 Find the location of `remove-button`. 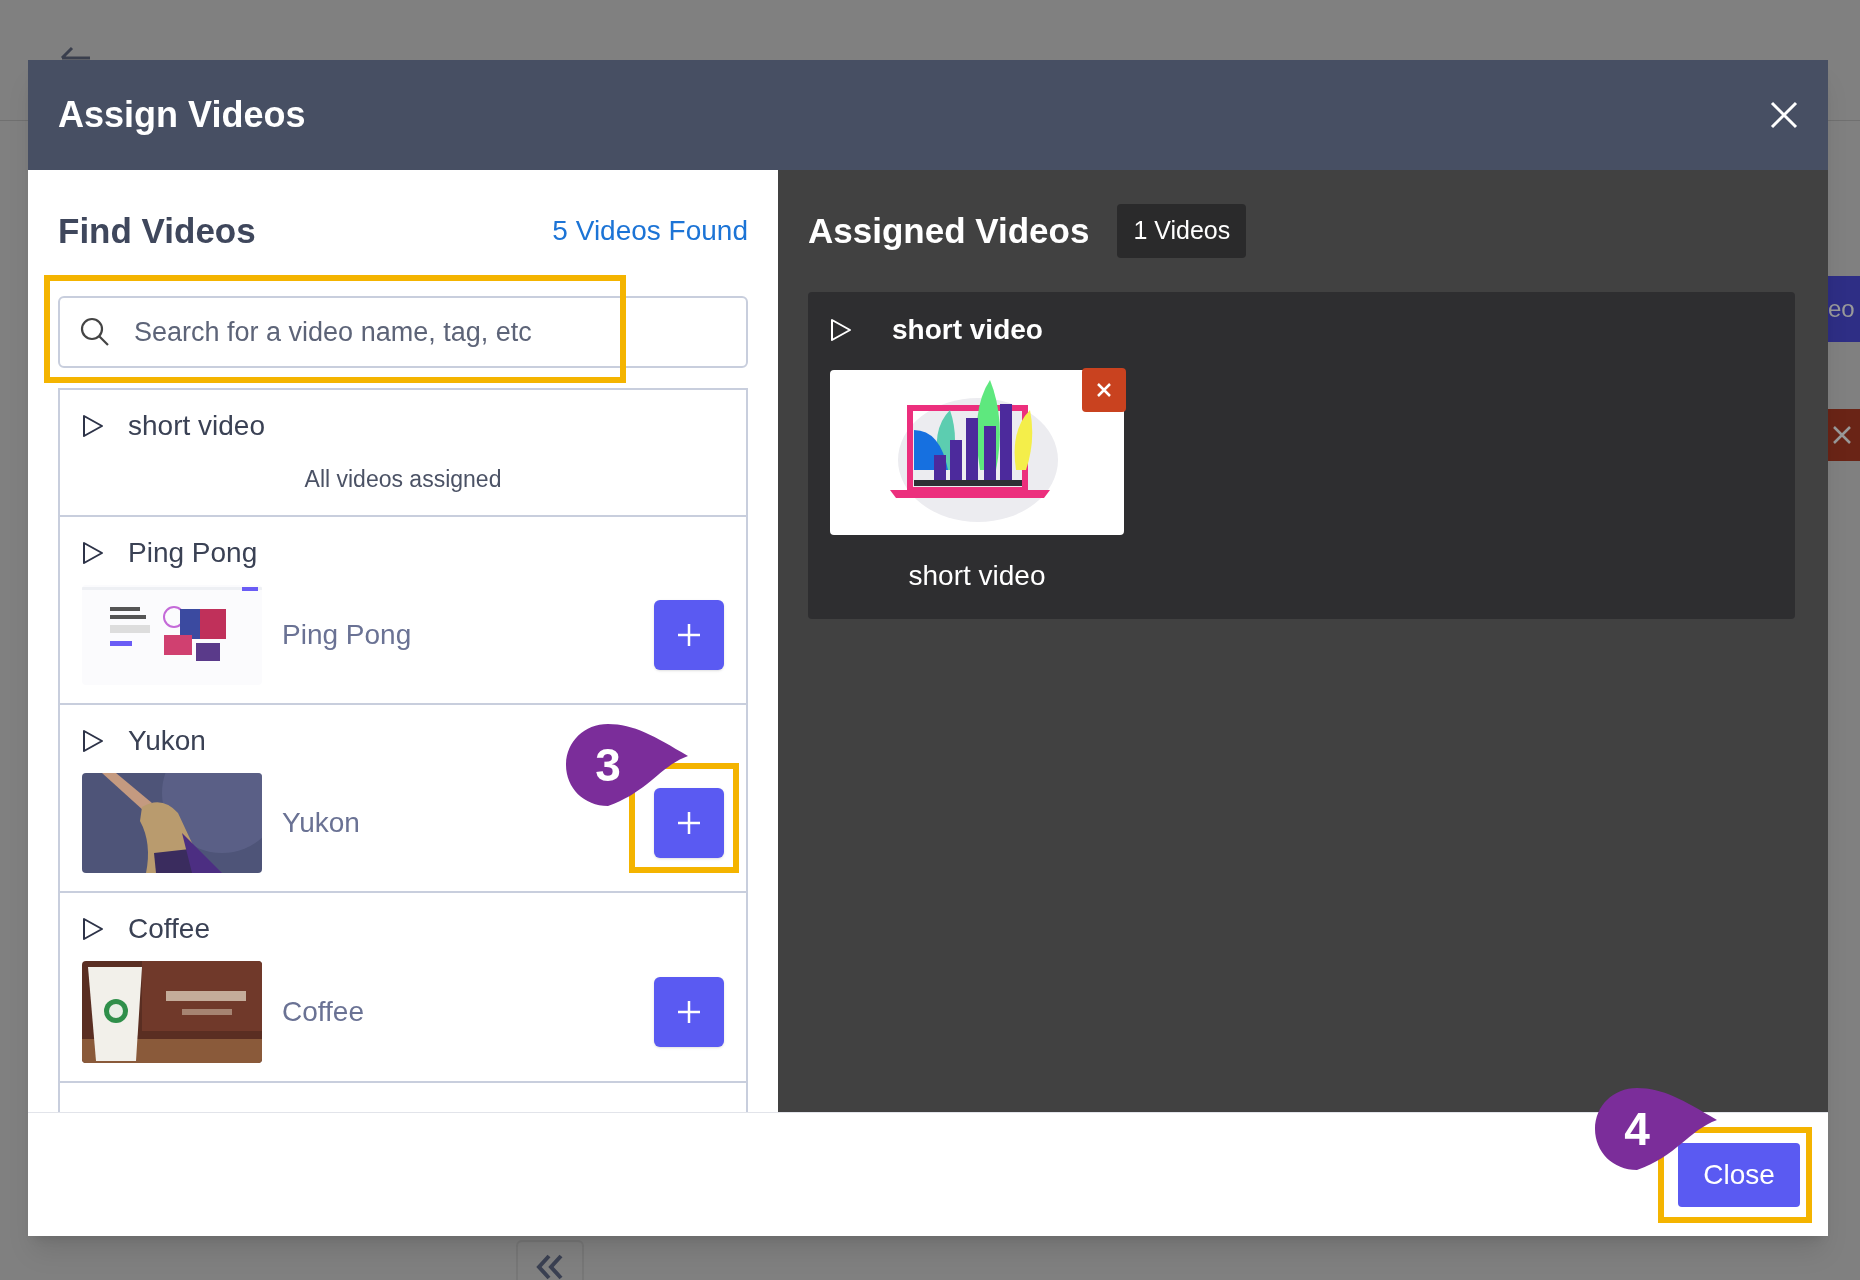

remove-button is located at coordinates (1104, 390).